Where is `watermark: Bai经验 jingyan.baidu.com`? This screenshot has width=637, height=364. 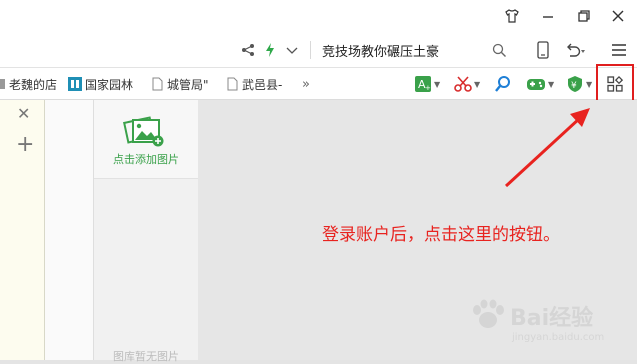
watermark: Bai经验 jingyan.baidu.com is located at coordinates (545, 322).